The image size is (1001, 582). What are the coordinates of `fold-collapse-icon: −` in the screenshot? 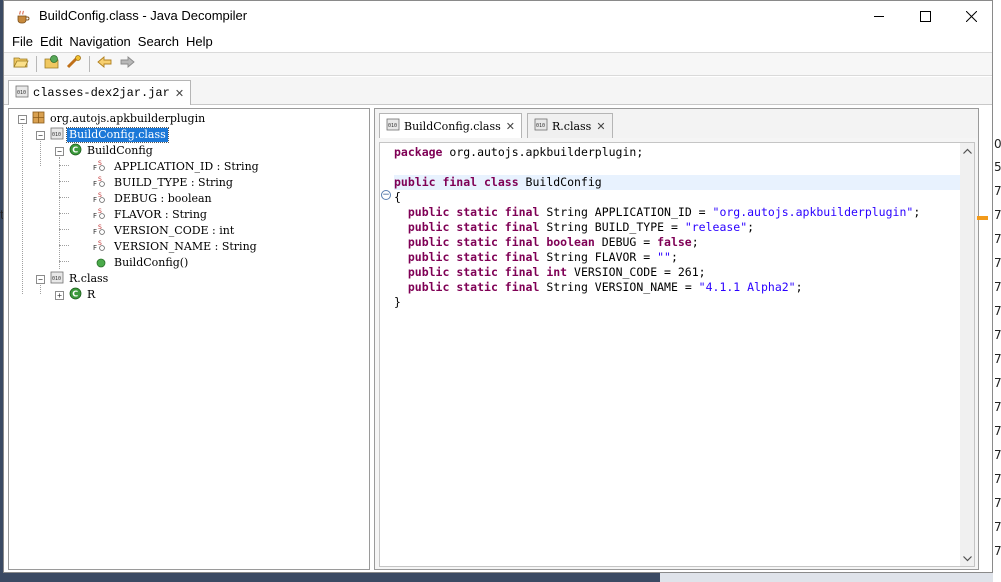 It's located at (386, 195).